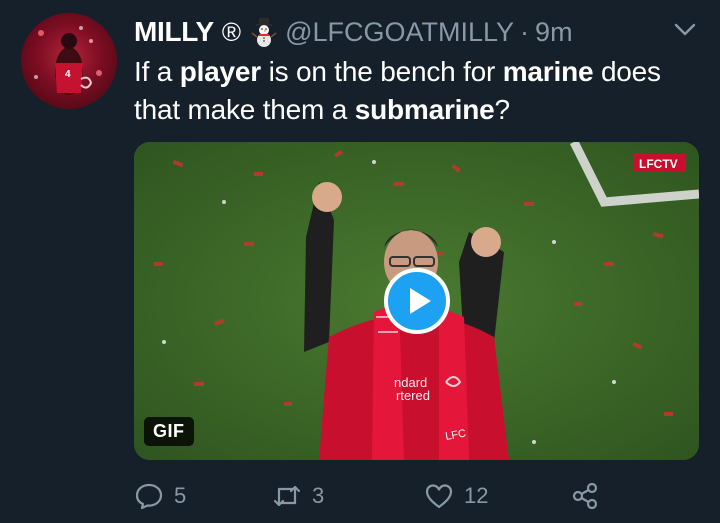  I want to click on share-button, so click(585, 496).